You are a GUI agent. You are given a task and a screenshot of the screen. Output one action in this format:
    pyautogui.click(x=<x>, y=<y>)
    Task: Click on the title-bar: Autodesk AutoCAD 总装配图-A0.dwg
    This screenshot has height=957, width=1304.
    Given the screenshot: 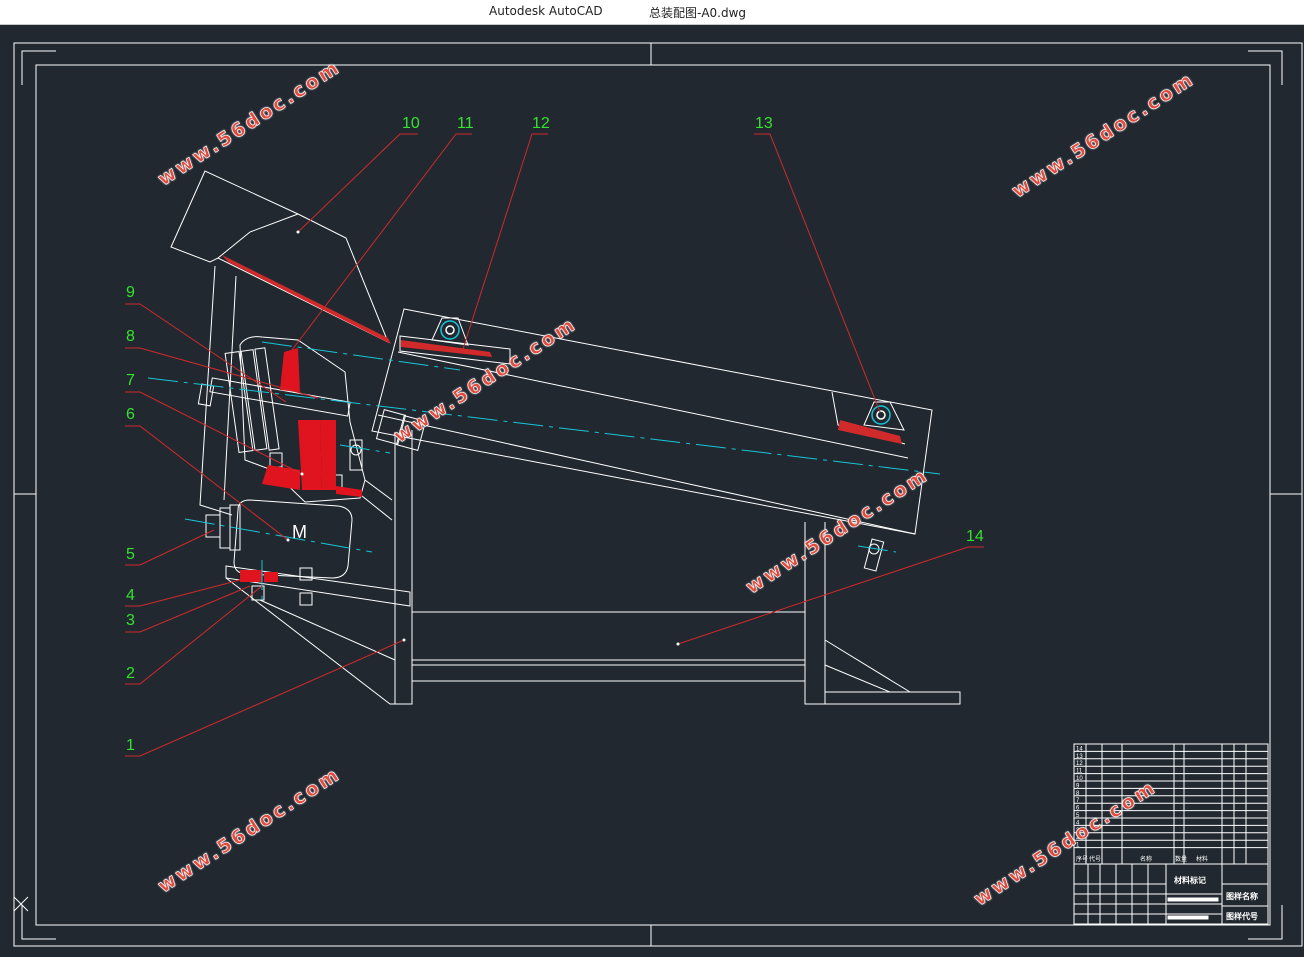 What is the action you would take?
    pyautogui.click(x=652, y=12)
    